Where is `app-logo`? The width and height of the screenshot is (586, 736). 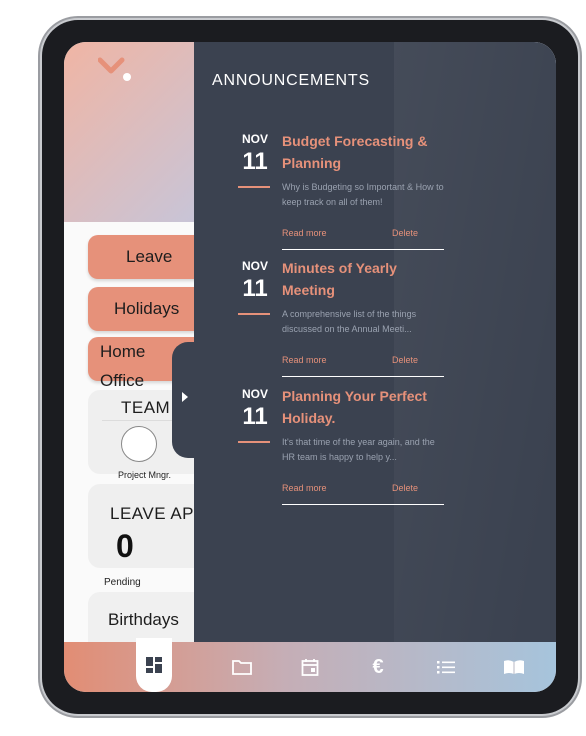
app-logo is located at coordinates (114, 69).